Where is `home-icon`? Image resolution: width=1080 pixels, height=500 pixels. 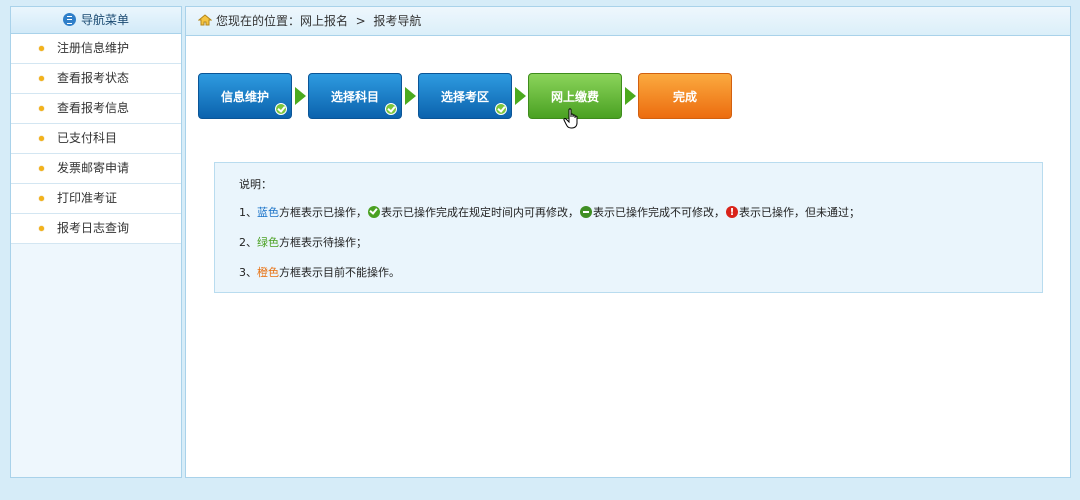 home-icon is located at coordinates (205, 20).